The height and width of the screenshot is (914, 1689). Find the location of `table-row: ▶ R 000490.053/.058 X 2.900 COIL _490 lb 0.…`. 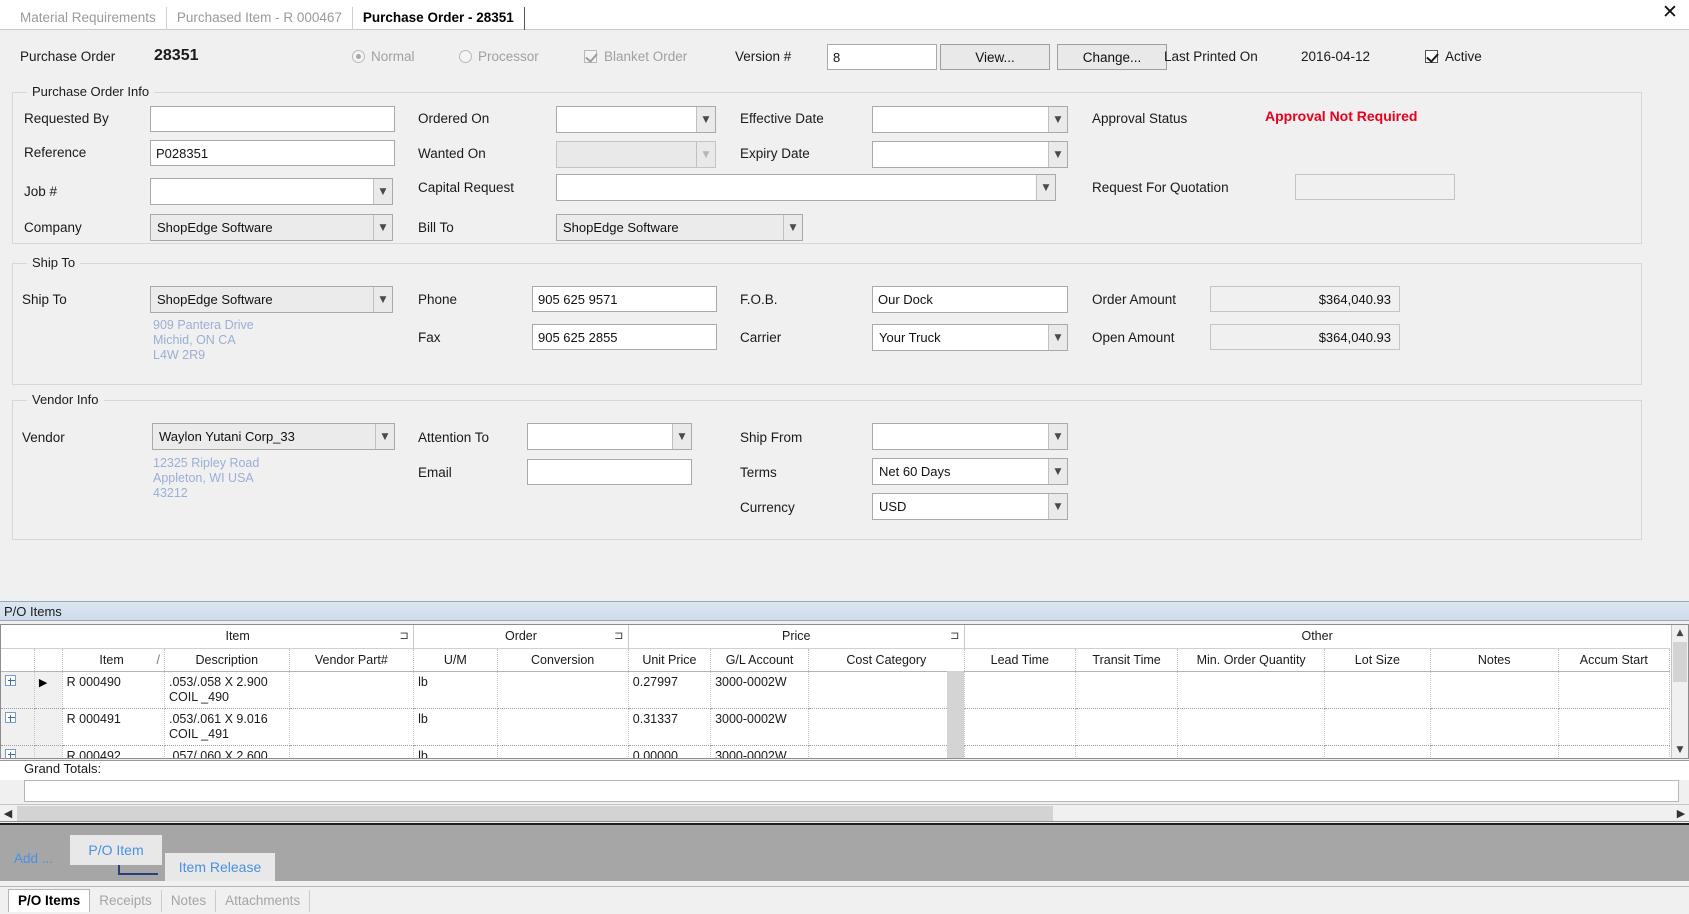

table-row: ▶ R 000490.053/.058 X 2.900 COIL _490 lb 0.… is located at coordinates (836, 690).